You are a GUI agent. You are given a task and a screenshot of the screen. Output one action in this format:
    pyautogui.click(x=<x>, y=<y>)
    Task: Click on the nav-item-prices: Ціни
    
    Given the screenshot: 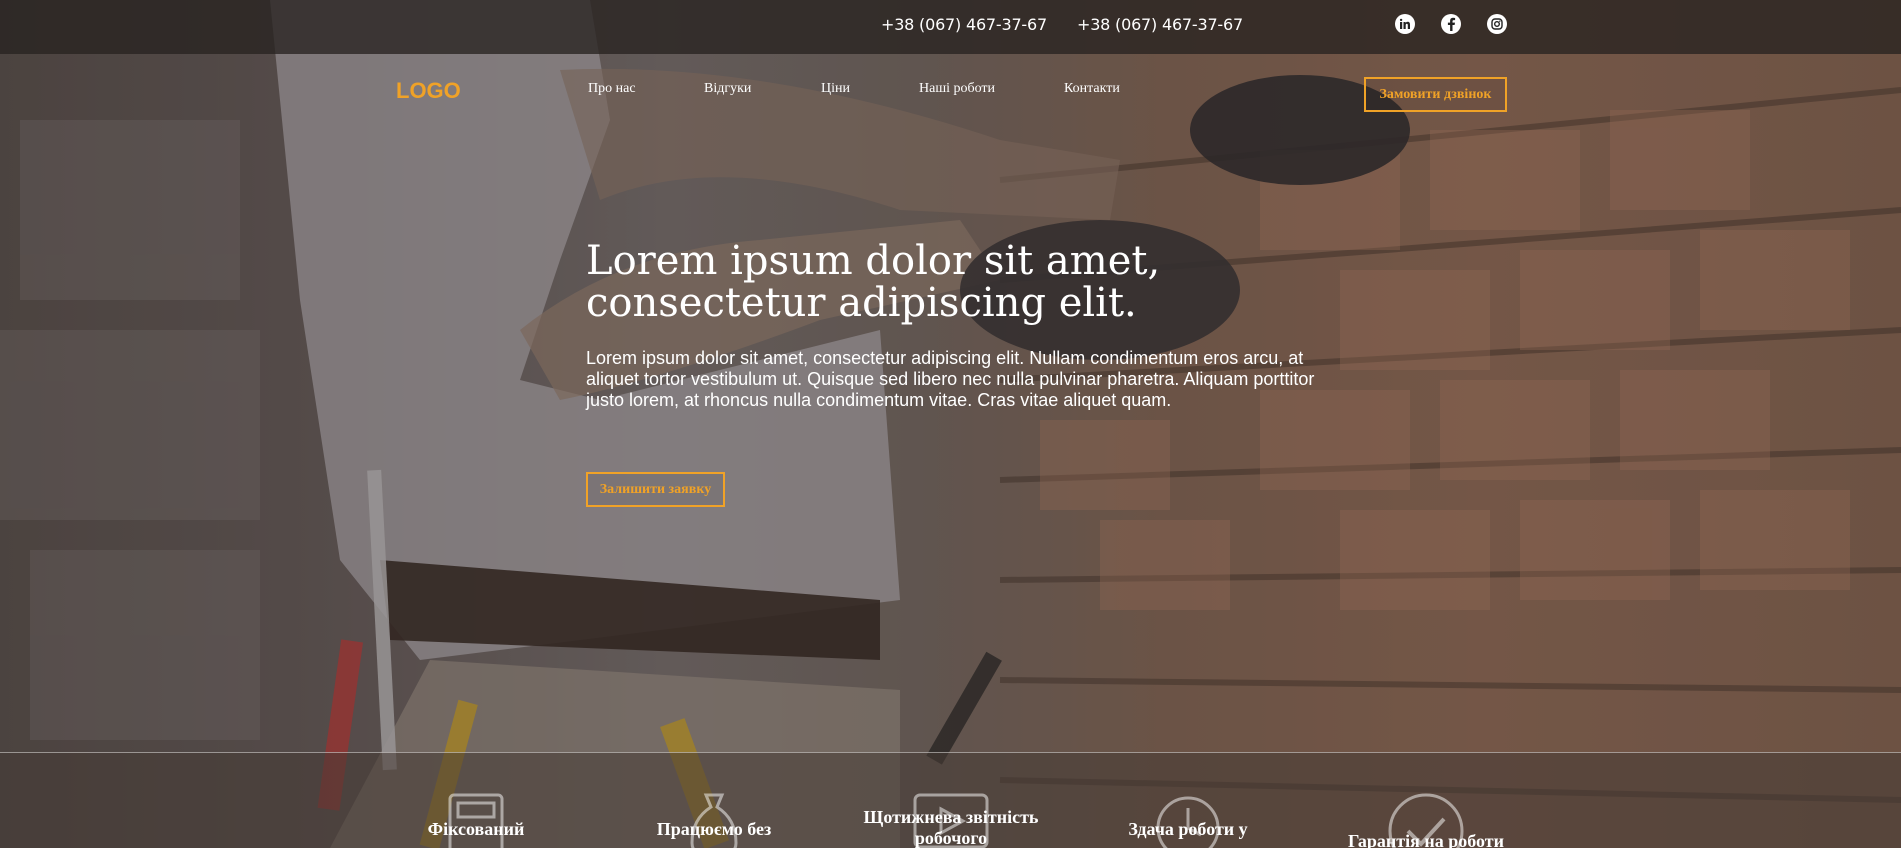 What is the action you would take?
    pyautogui.click(x=835, y=89)
    